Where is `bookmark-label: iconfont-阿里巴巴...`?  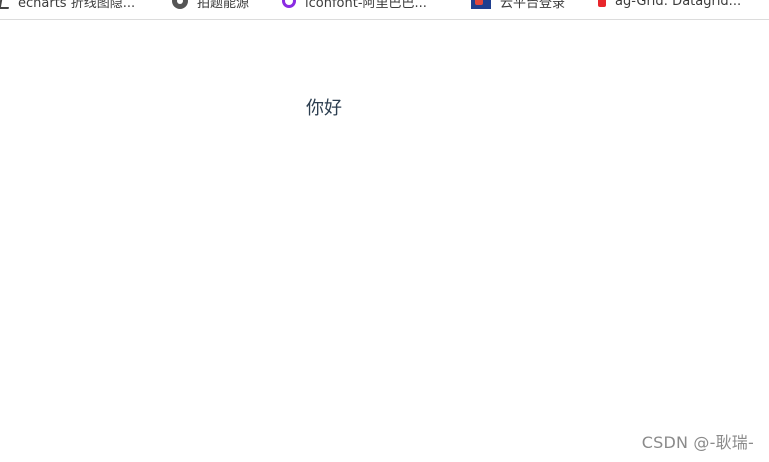 bookmark-label: iconfont-阿里巴巴... is located at coordinates (366, 5).